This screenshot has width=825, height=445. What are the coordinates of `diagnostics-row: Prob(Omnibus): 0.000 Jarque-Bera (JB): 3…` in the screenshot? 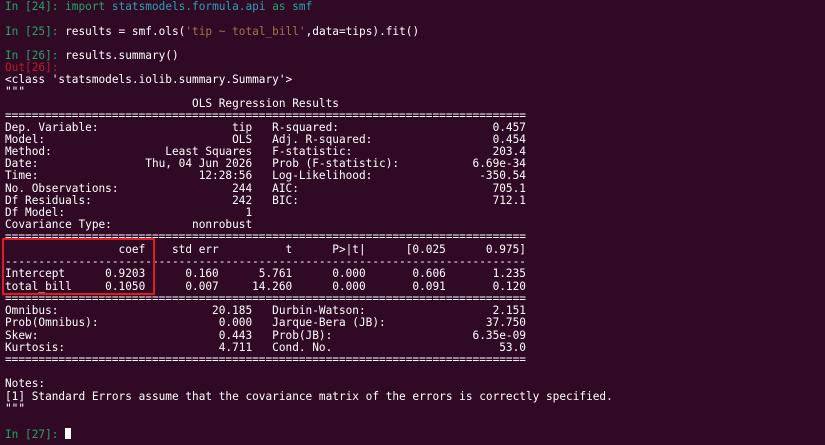 It's located at (265, 322).